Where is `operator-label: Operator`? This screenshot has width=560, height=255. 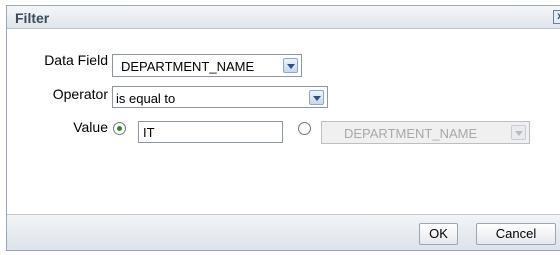
operator-label: Operator is located at coordinates (80, 94).